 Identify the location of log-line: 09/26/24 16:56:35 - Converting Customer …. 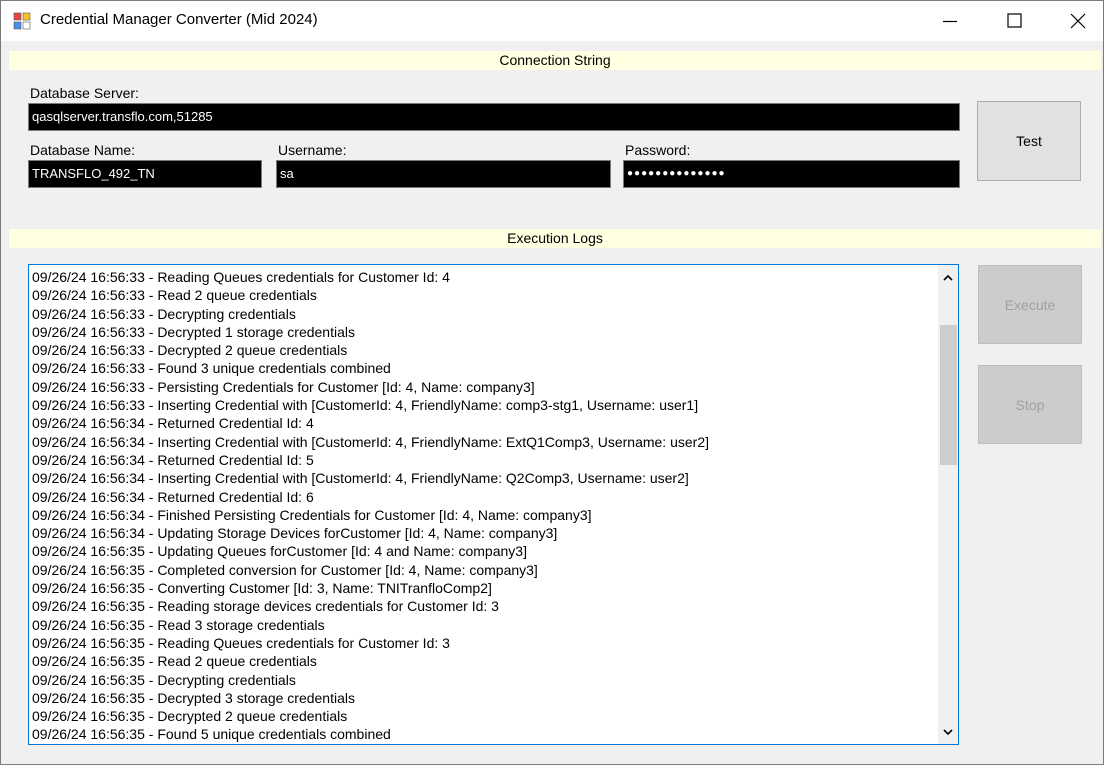
(262, 588).